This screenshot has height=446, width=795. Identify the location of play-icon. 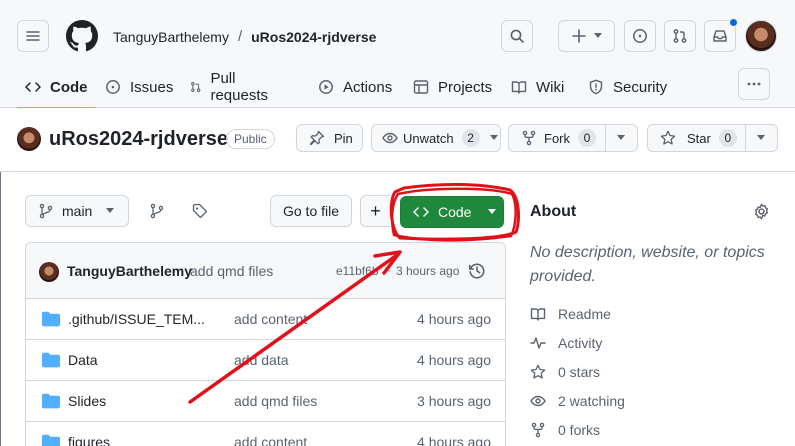
(326, 87).